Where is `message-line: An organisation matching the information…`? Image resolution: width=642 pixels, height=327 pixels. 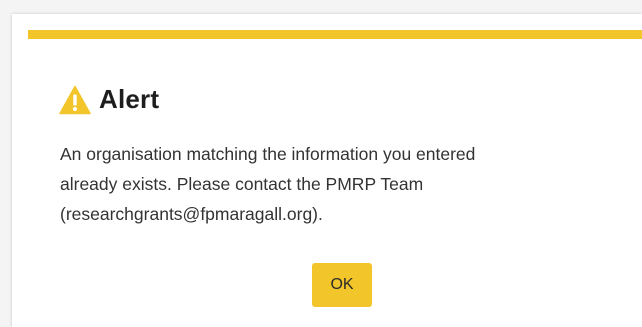
message-line: An organisation matching the information… is located at coordinates (268, 154).